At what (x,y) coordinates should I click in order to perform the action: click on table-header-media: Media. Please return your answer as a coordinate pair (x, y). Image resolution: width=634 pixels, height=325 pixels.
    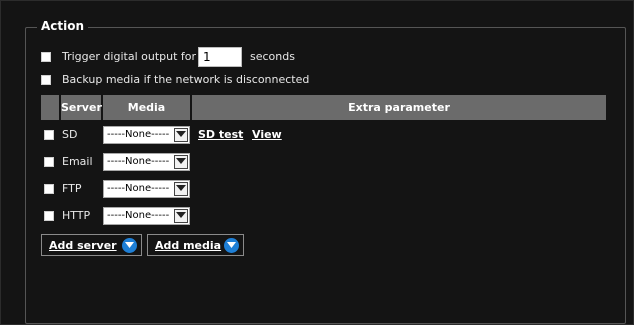
    Looking at the image, I should click on (146, 107).